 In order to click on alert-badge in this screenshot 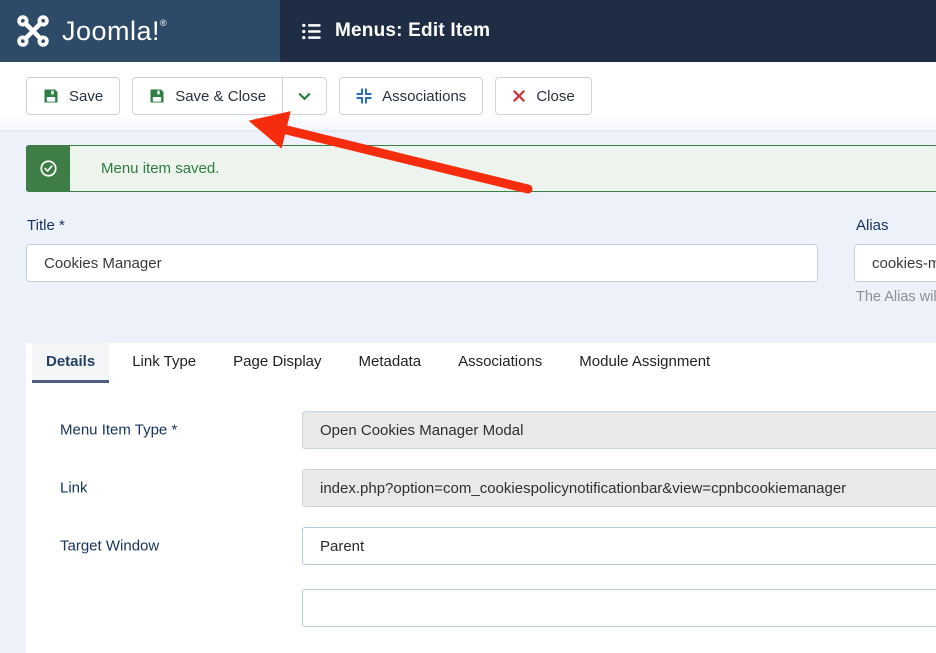, I will do `click(48, 168)`.